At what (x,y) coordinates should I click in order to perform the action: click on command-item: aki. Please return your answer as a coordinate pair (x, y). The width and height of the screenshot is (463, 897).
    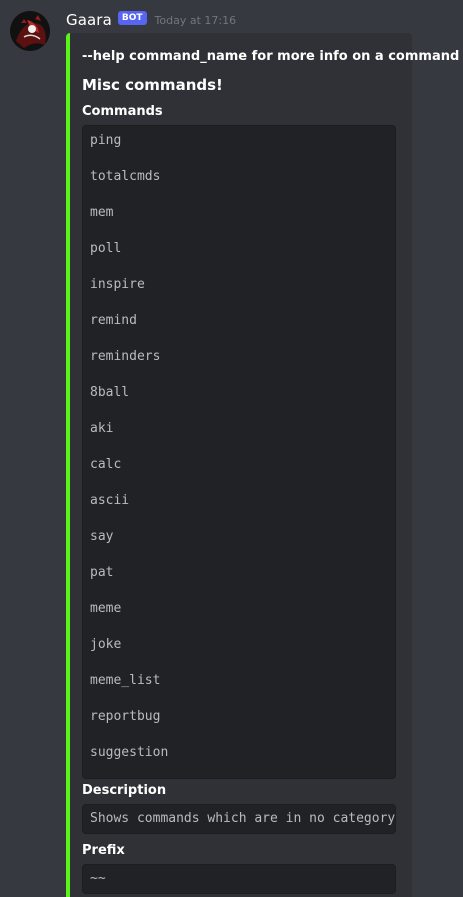
    Looking at the image, I should click on (102, 428).